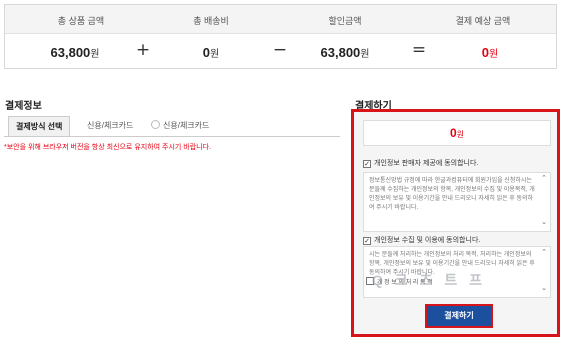 The image size is (564, 341). I want to click on expected-payment-amount: 0원, so click(490, 52).